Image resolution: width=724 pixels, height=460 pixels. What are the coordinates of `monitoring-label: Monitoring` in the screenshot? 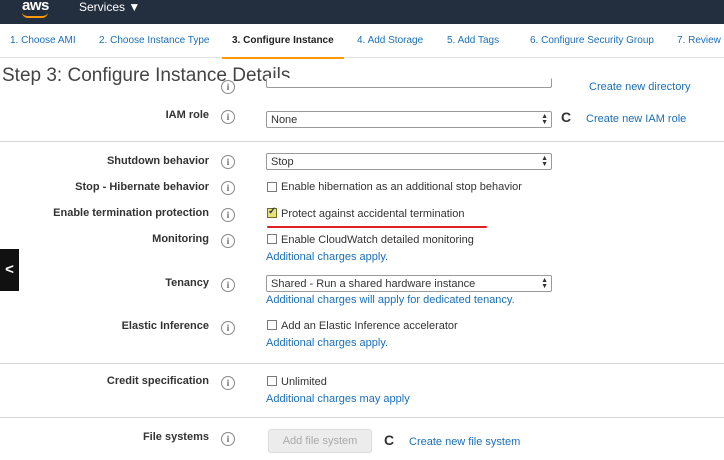 It's located at (180, 239).